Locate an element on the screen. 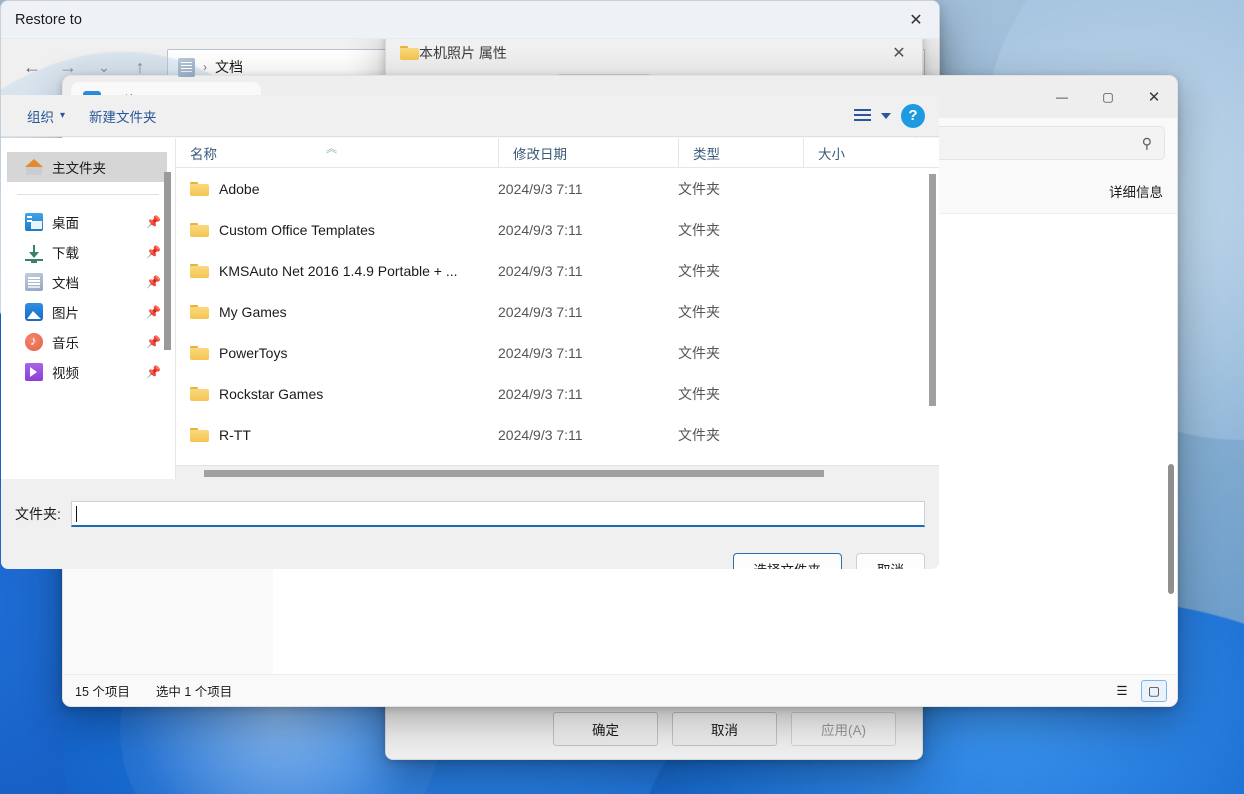 This screenshot has width=1244, height=794. select-folder-button: 选择文件夹 is located at coordinates (787, 561).